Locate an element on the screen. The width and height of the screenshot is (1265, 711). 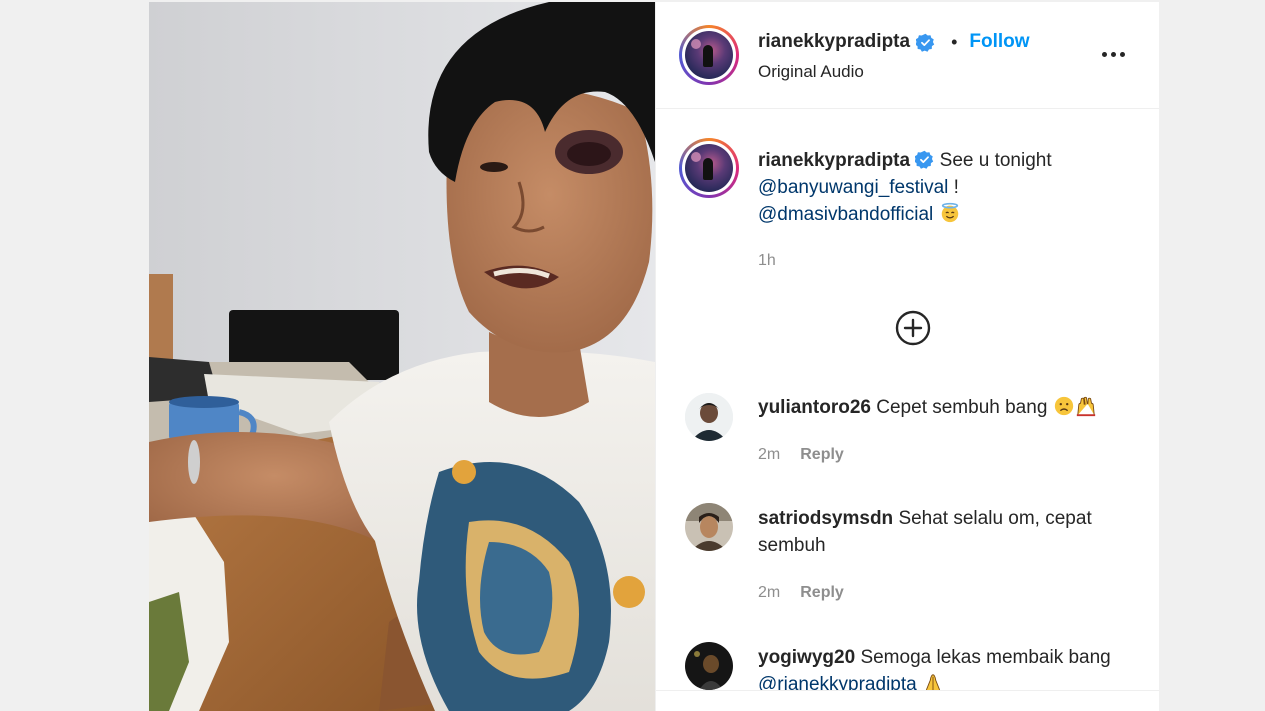
header-user-row: rianekkypradipta • Follow is located at coordinates (894, 42).